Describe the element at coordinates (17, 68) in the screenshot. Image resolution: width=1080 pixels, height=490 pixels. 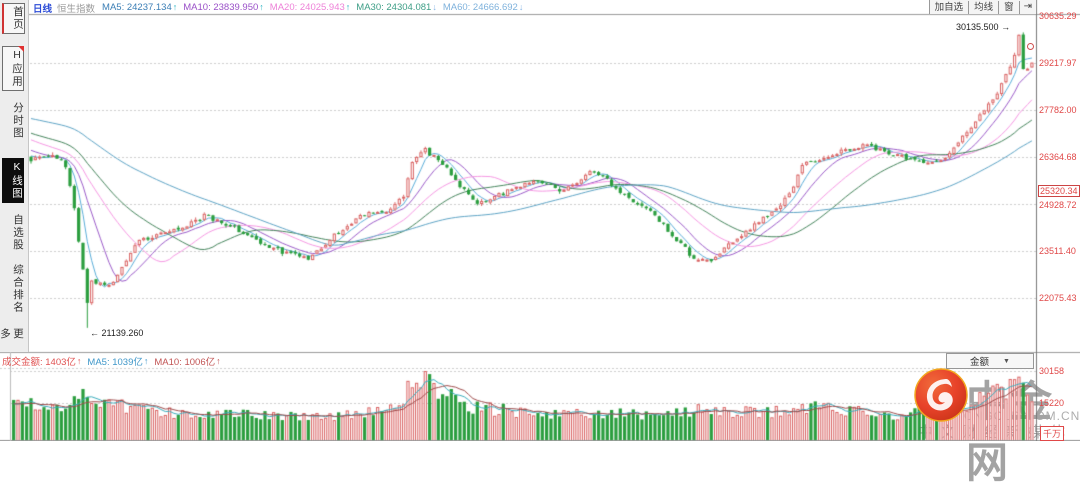
I see `sidebar-item-label: H应用` at that location.